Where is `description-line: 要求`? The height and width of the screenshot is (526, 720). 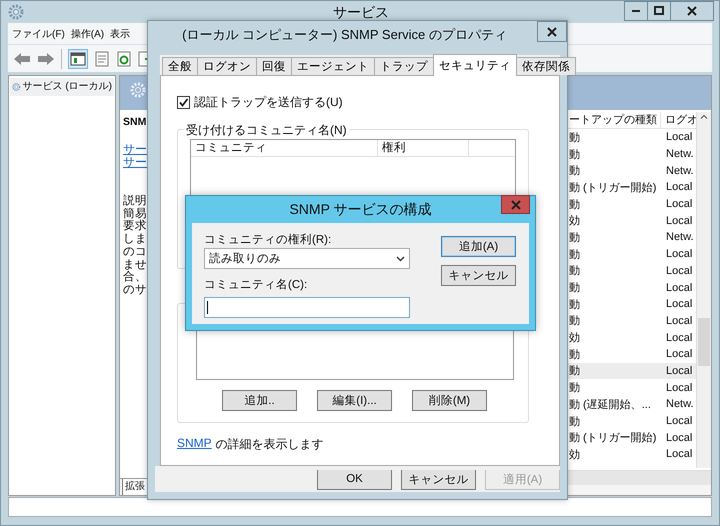 description-line: 要求 is located at coordinates (135, 227).